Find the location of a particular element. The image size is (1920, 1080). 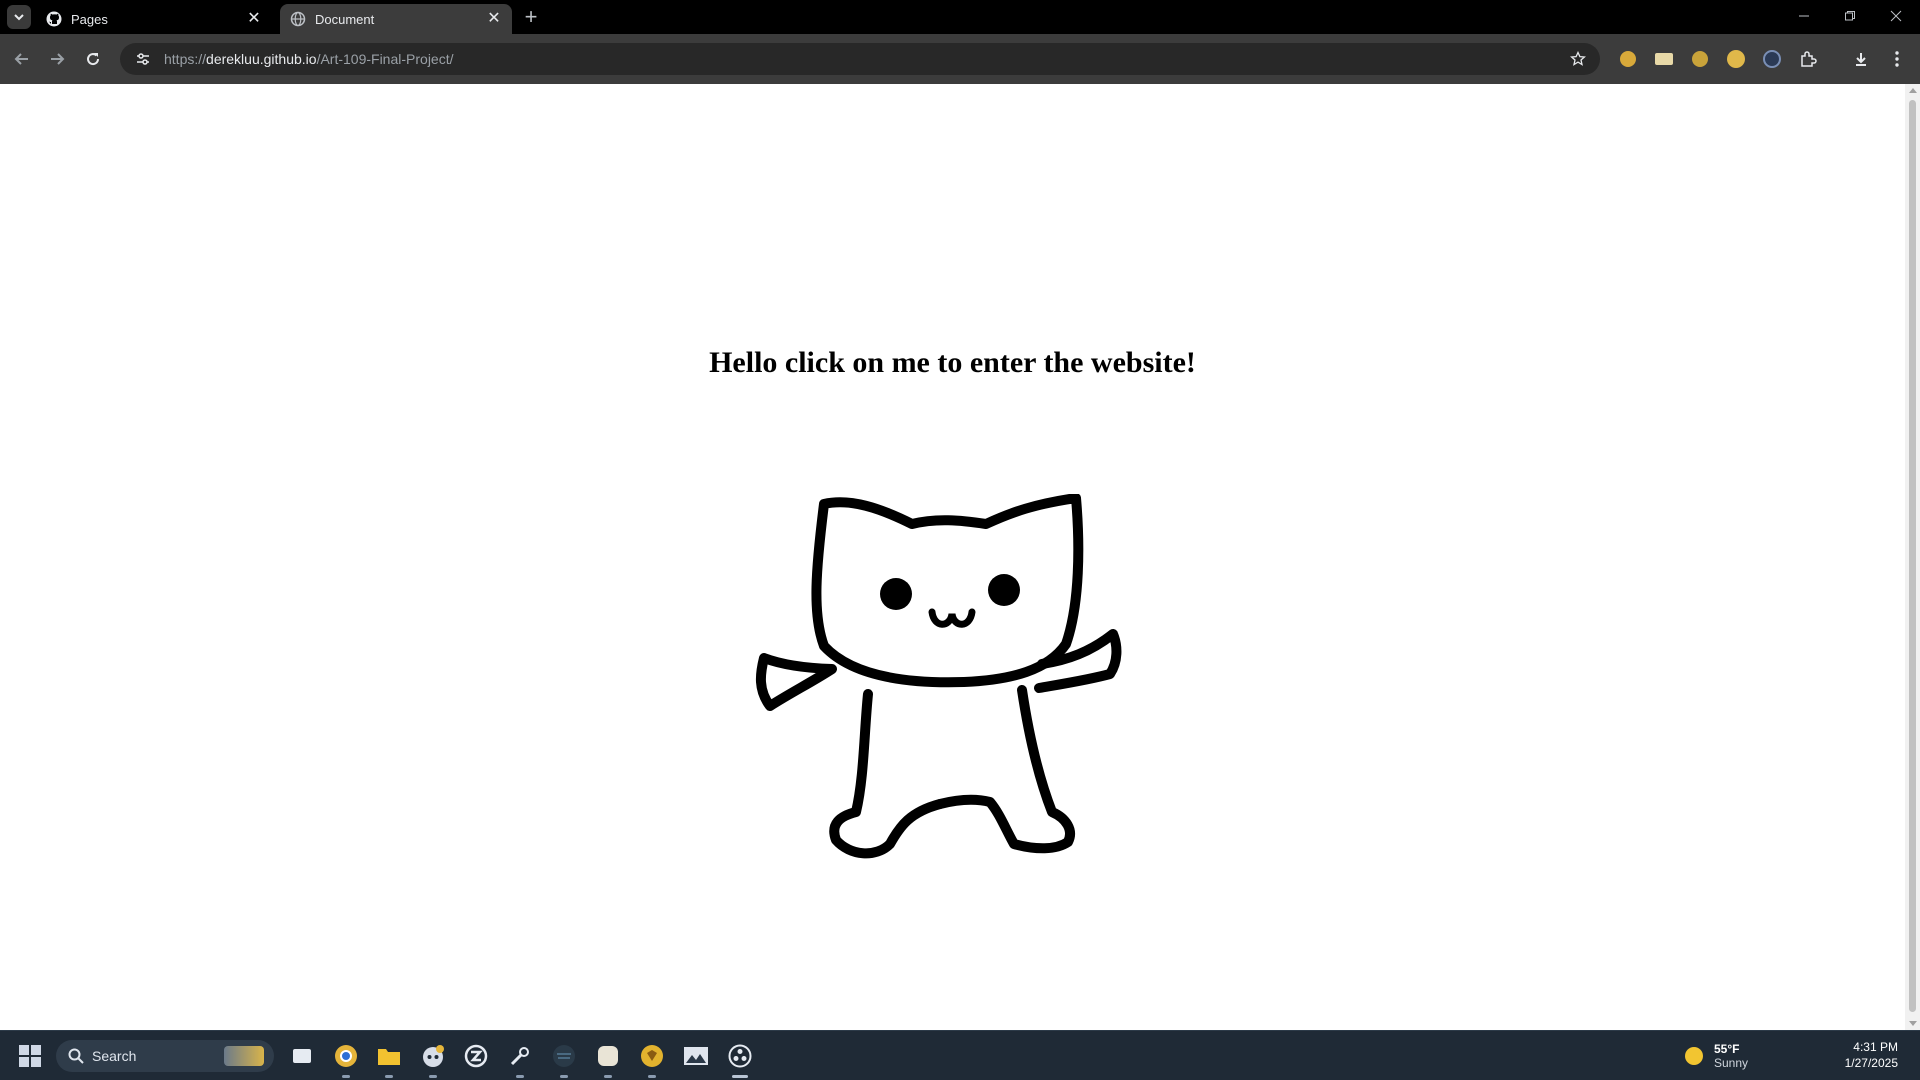

tab-document: Document ✕ is located at coordinates (396, 19).